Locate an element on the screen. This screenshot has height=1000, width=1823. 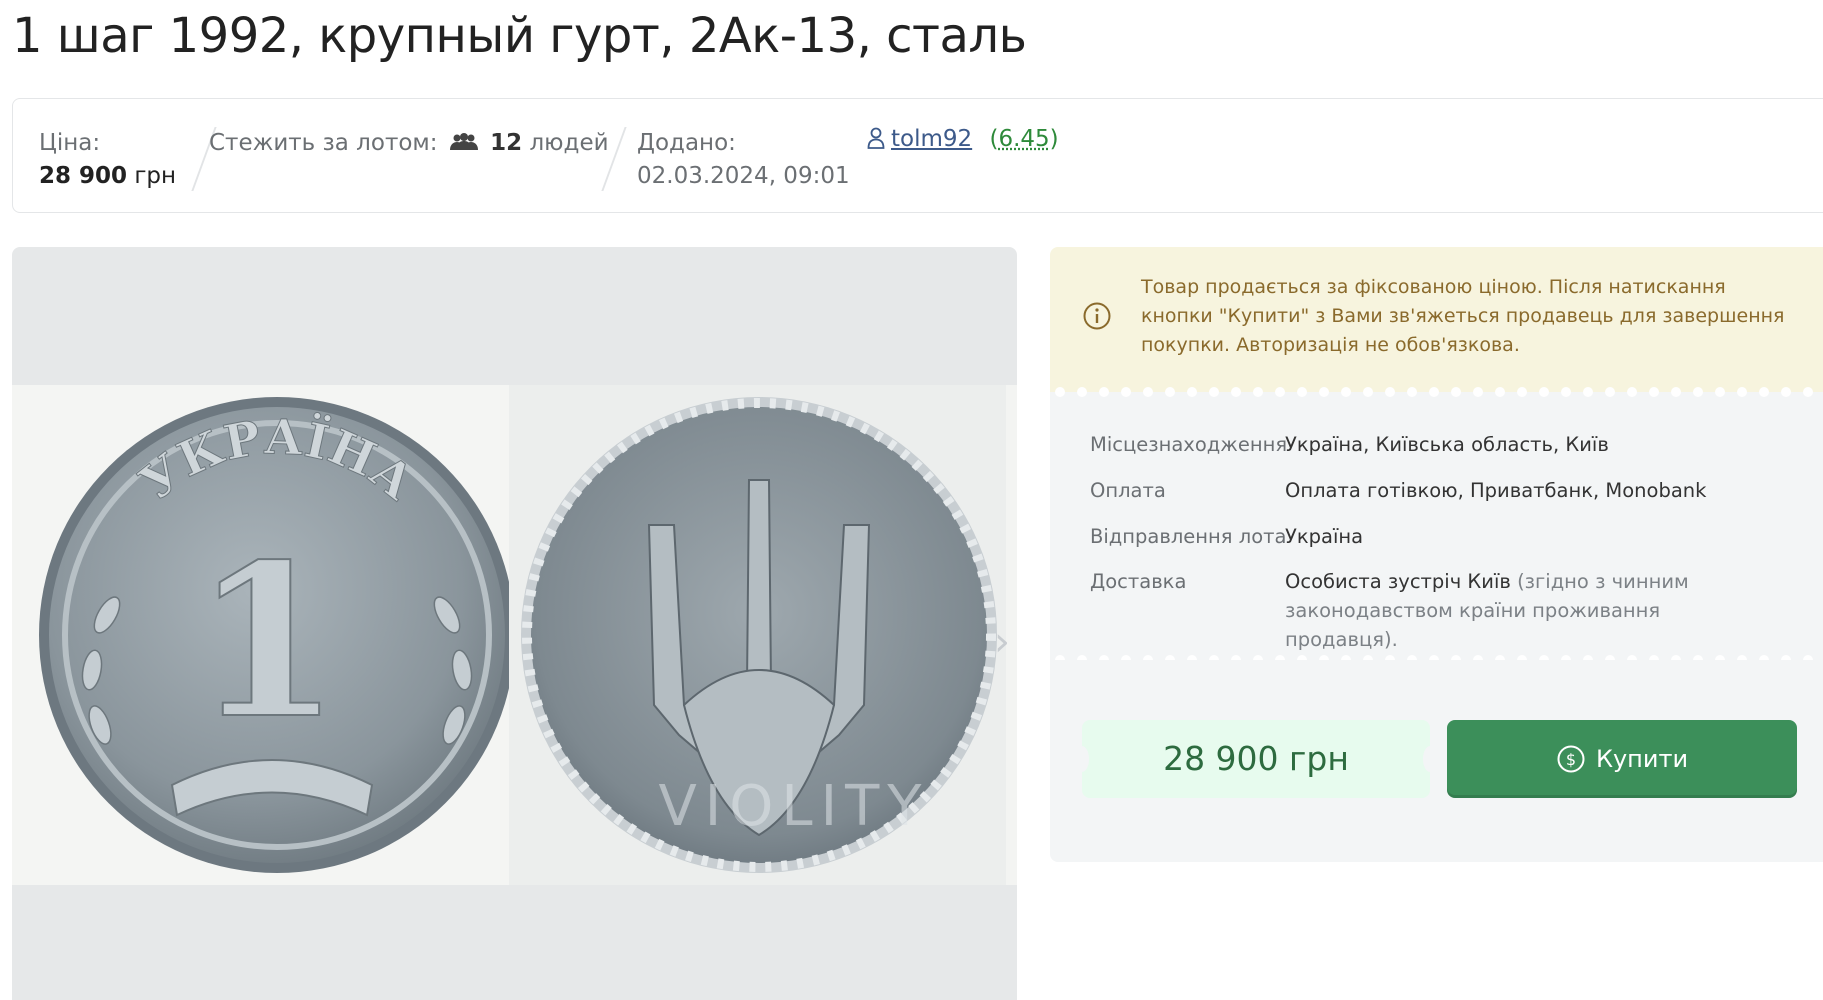
coin-obverse-image: УКРАЇНА 1 is located at coordinates (277, 635).